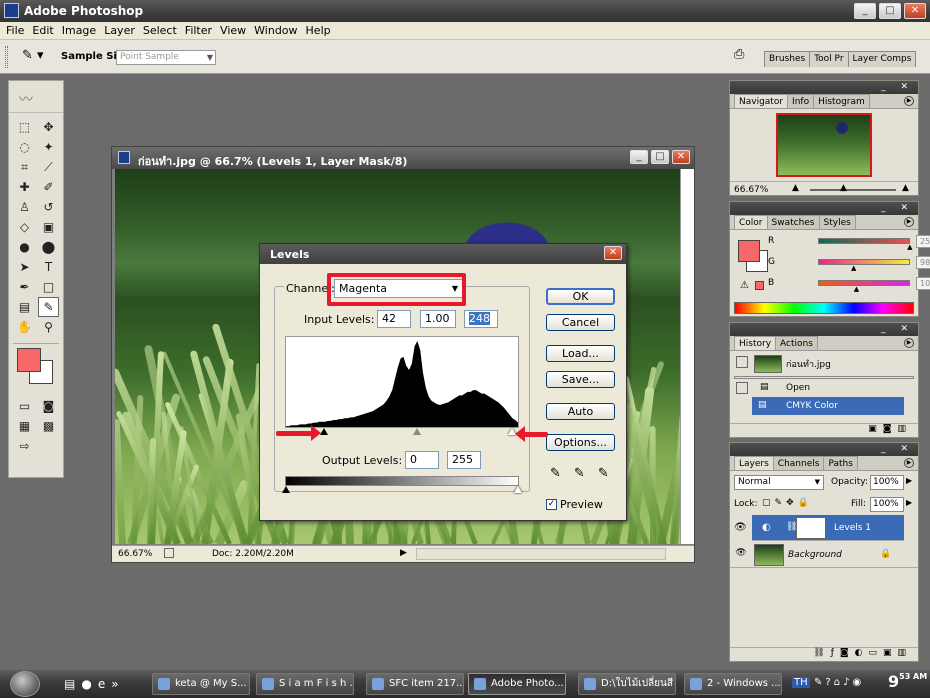  Describe the element at coordinates (574, 504) in the screenshot. I see `preview-checkbox: ✓ Preview` at that location.